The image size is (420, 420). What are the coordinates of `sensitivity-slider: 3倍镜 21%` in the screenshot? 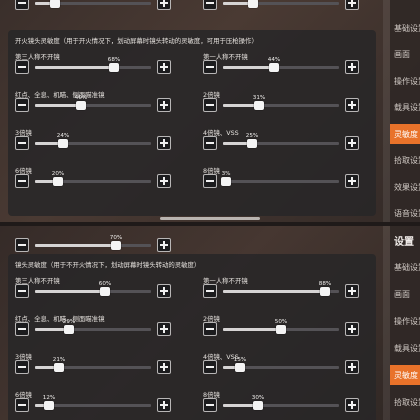 It's located at (93, 363).